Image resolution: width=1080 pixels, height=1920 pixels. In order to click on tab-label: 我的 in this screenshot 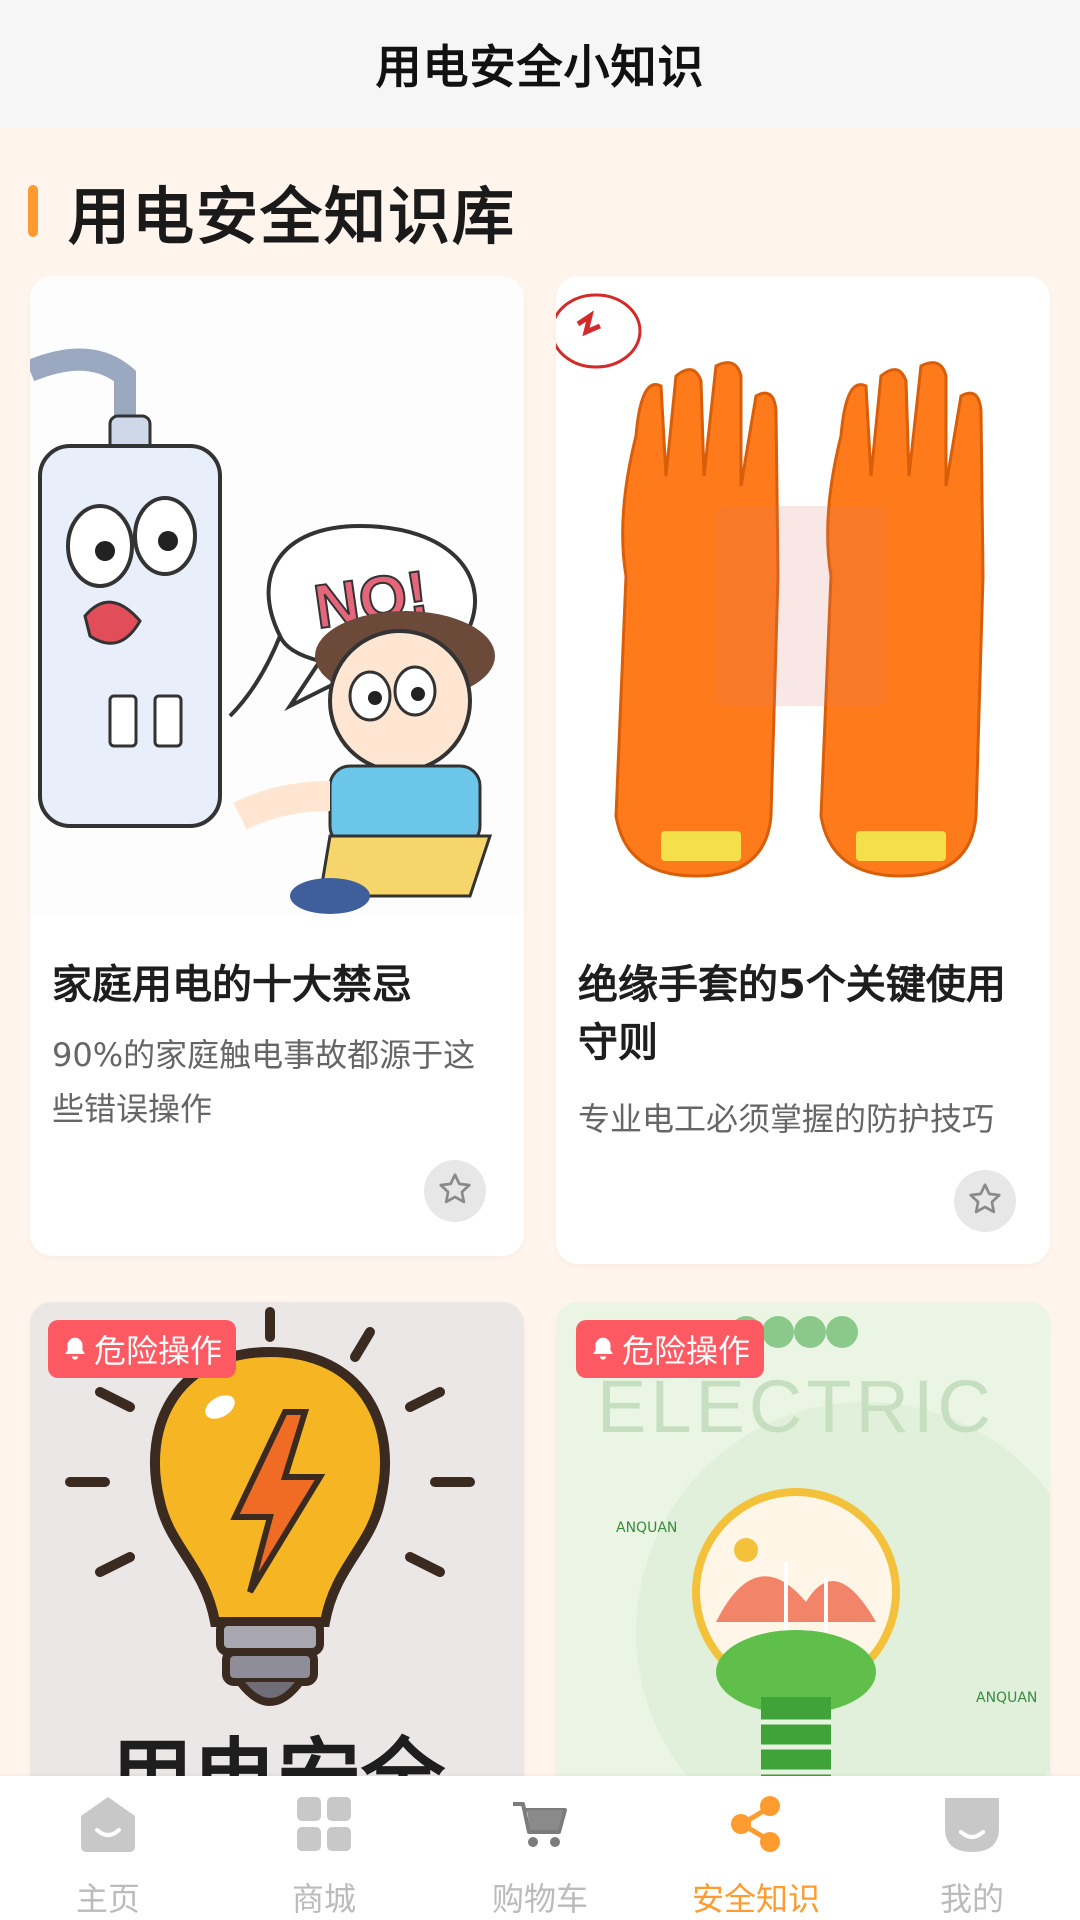, I will do `click(971, 1899)`.